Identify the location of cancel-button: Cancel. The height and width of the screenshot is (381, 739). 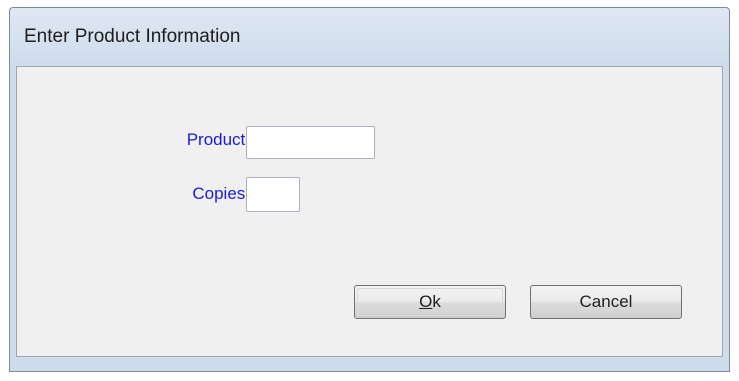
(606, 302).